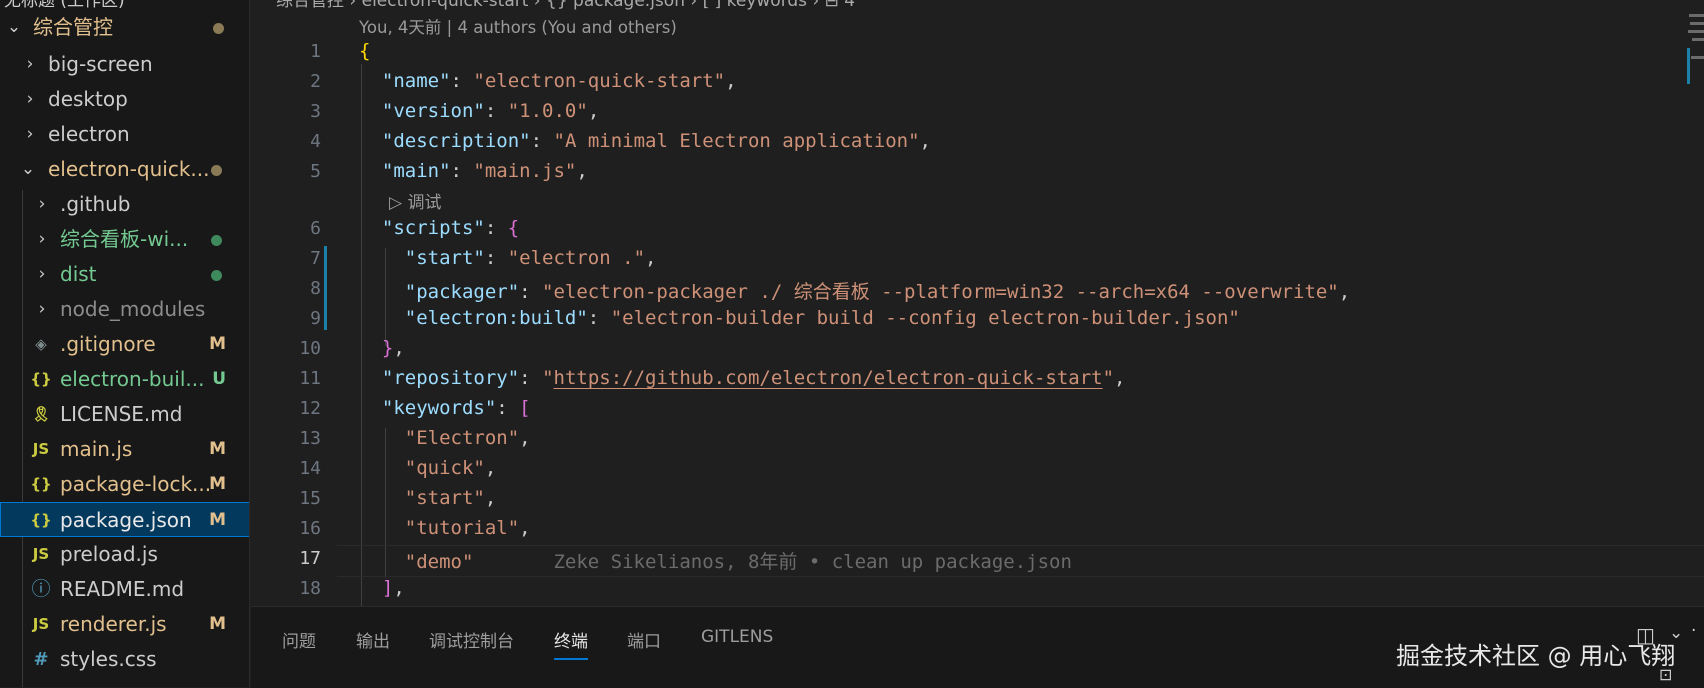 This screenshot has height=688, width=1704. Describe the element at coordinates (310, 468) in the screenshot. I see `line-number: 14` at that location.